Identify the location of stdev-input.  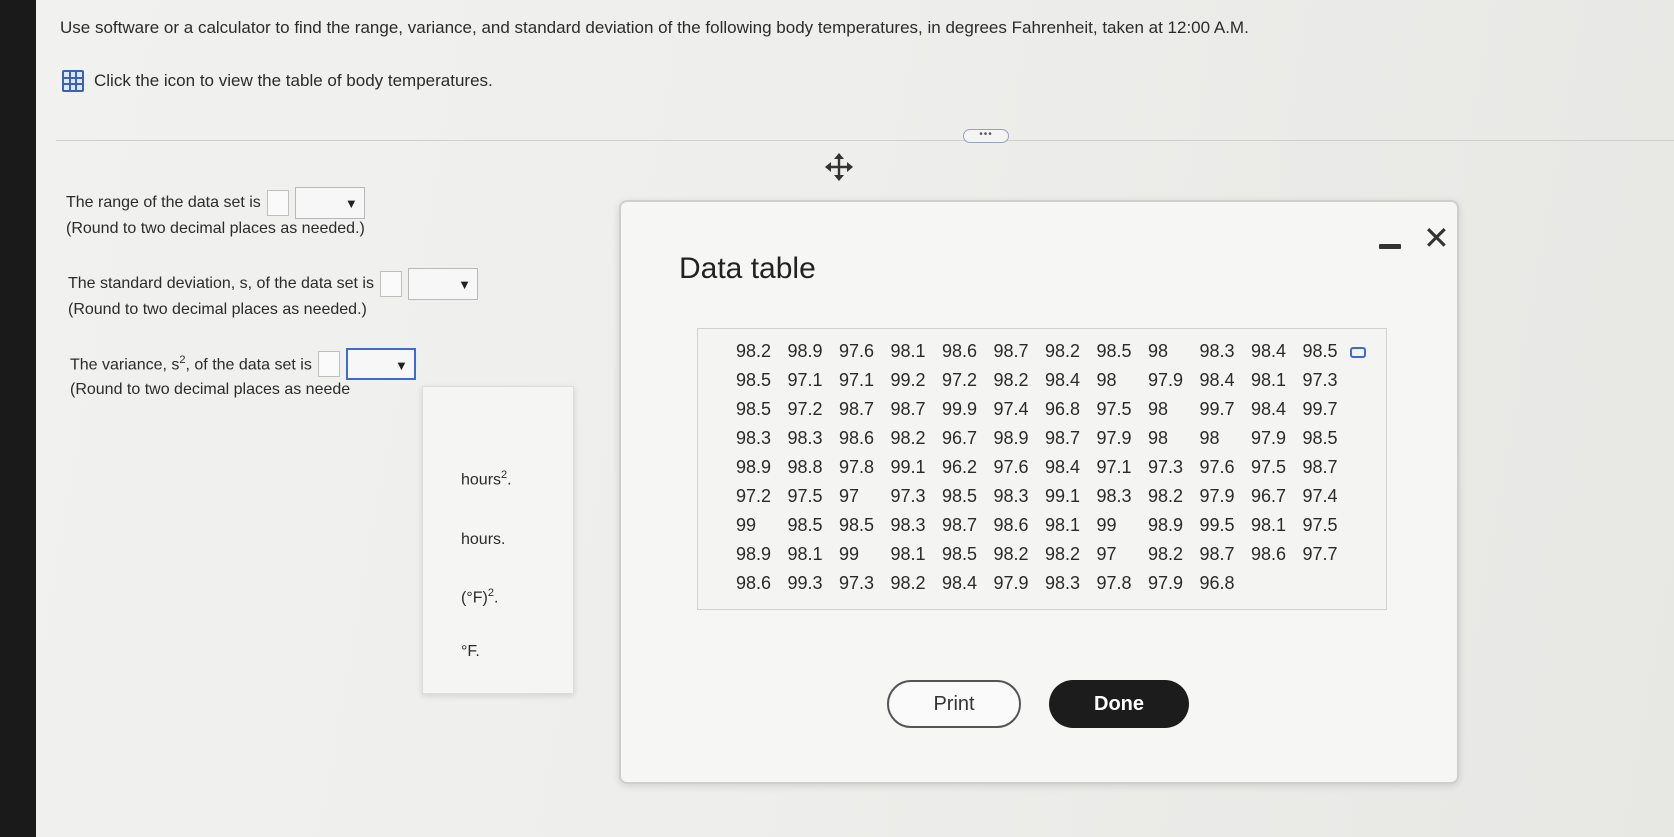
(390, 284).